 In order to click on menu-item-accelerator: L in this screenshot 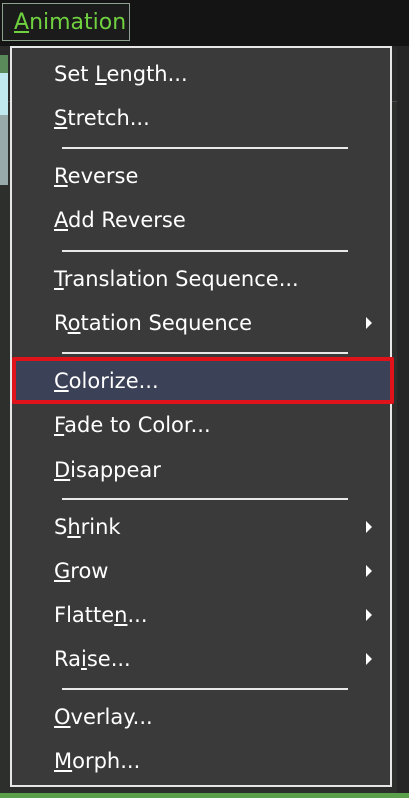, I will do `click(101, 74)`.